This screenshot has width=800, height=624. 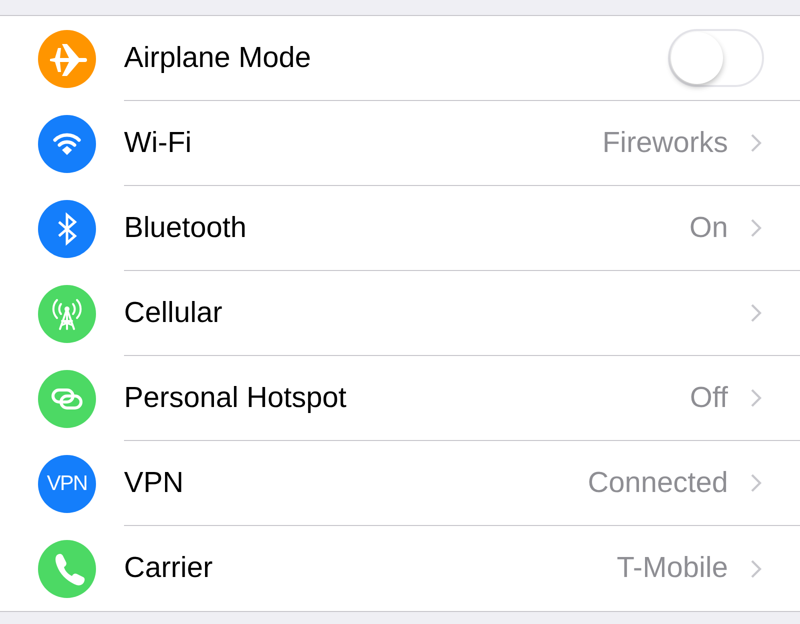 What do you see at coordinates (400, 313) in the screenshot?
I see `settings-row: Cellular` at bounding box center [400, 313].